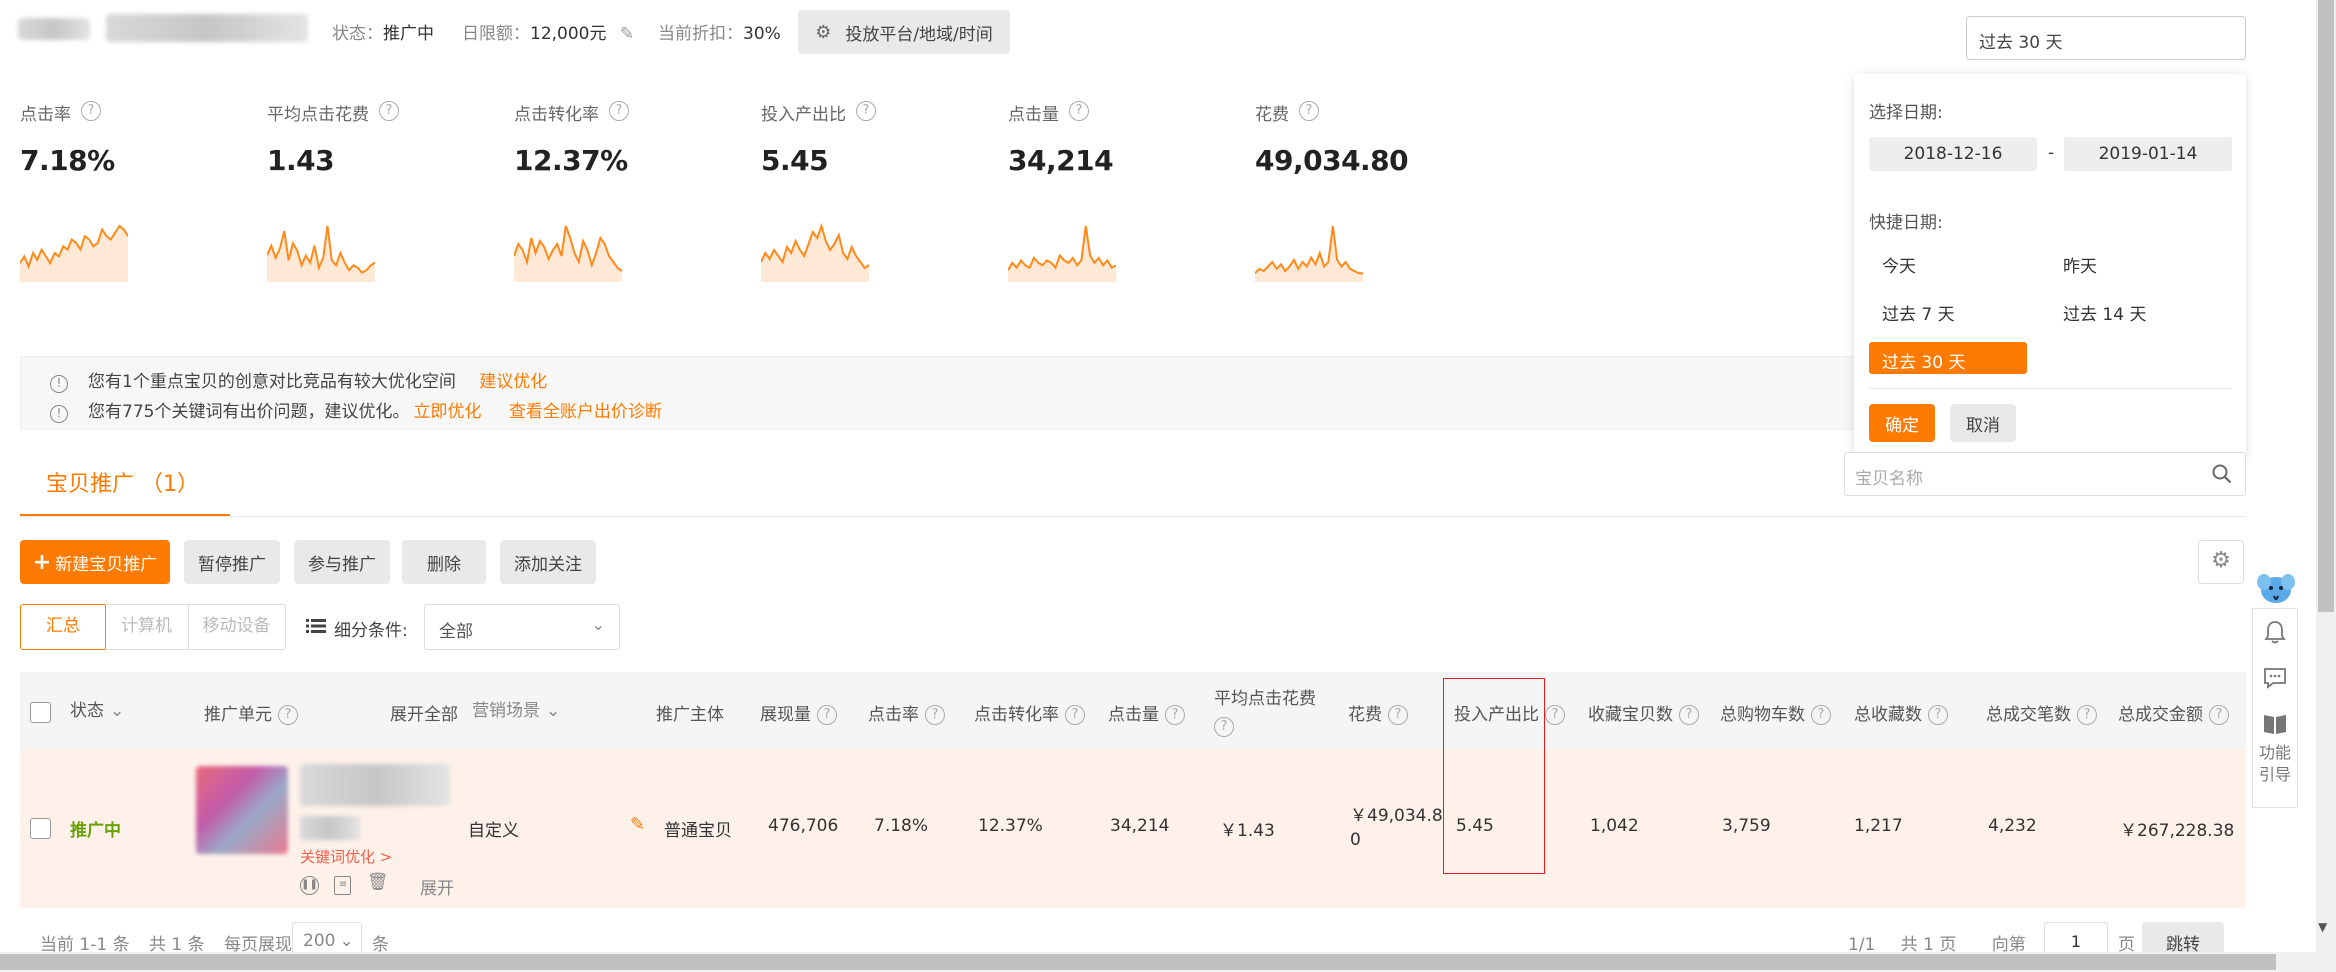 The height and width of the screenshot is (972, 2336). Describe the element at coordinates (95, 831) in the screenshot. I see `row-status: 推广中` at that location.